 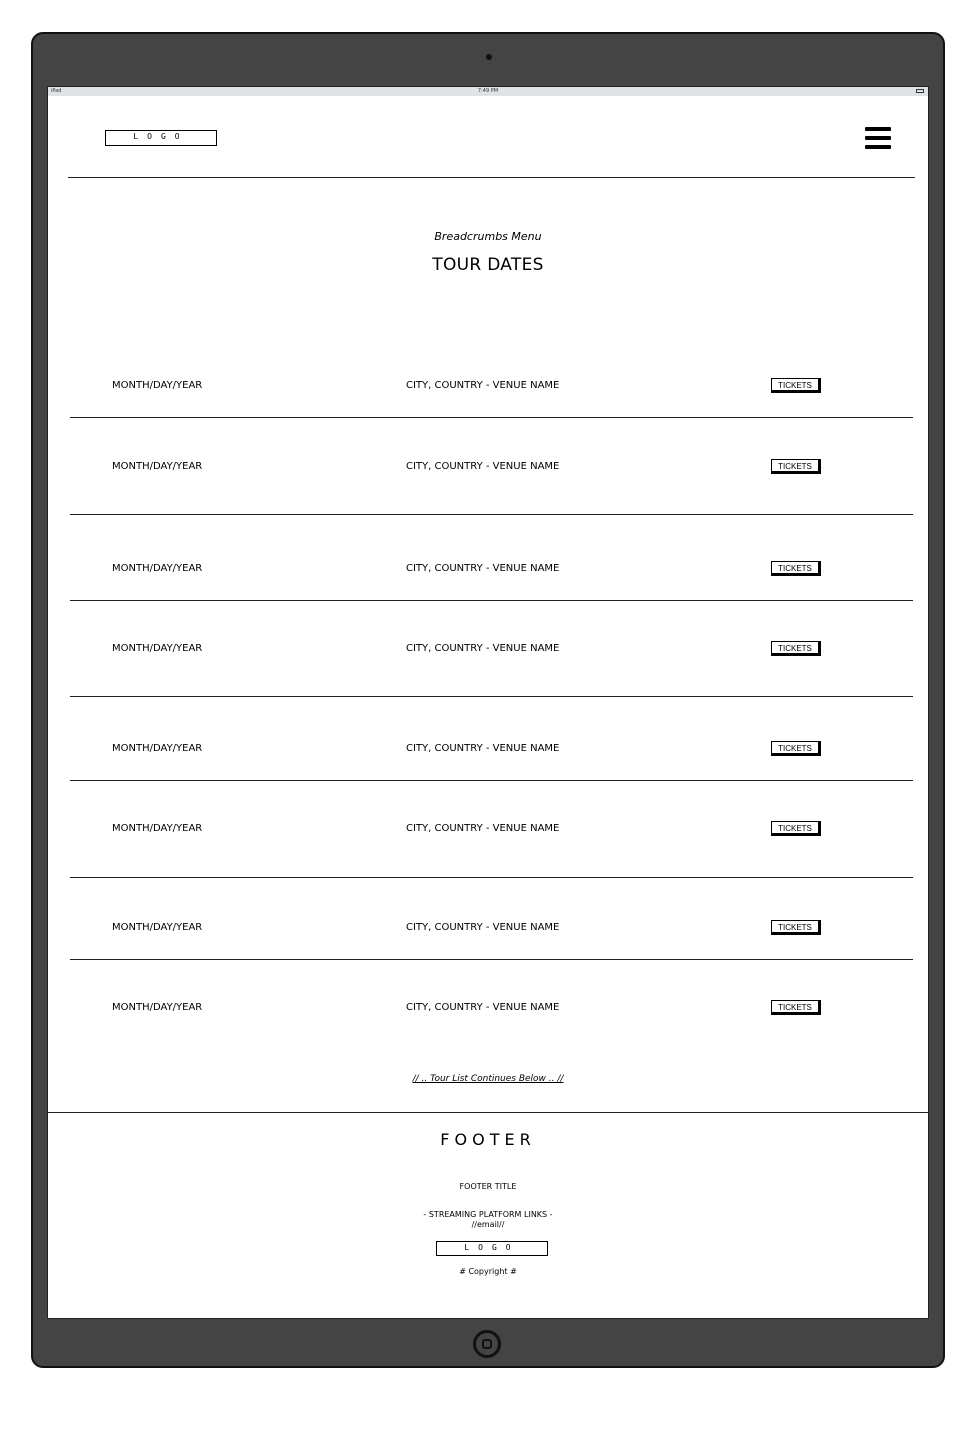 I want to click on status-time: 7:49 PM, so click(x=488, y=91).